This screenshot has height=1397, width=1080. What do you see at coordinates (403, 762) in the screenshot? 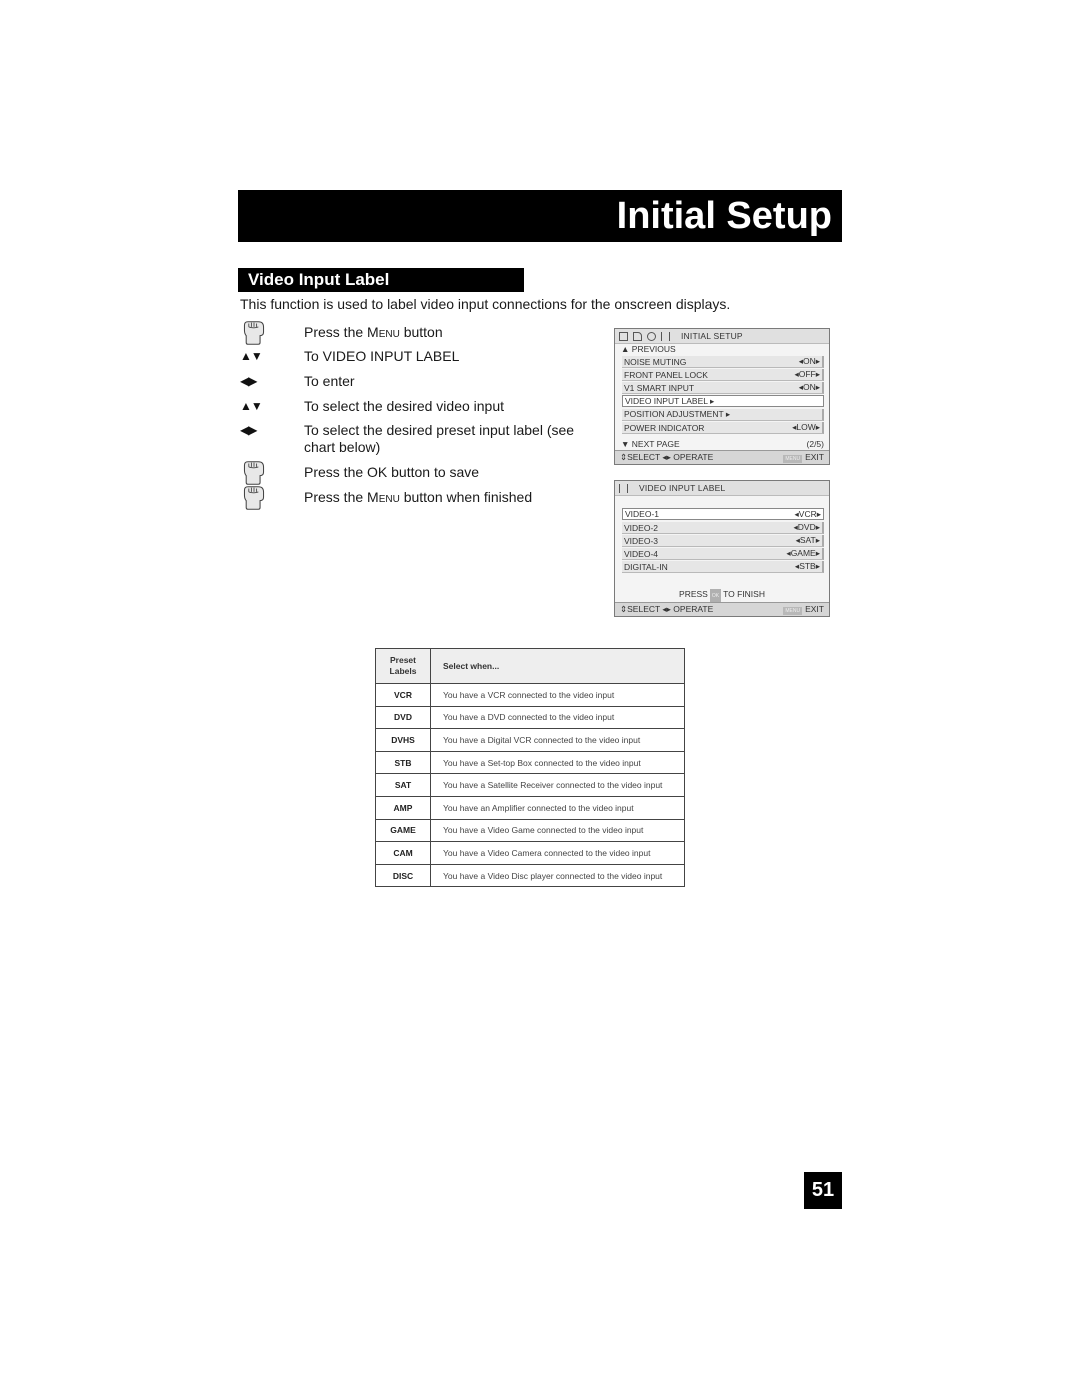
I see `preset-label-cell: STB` at bounding box center [403, 762].